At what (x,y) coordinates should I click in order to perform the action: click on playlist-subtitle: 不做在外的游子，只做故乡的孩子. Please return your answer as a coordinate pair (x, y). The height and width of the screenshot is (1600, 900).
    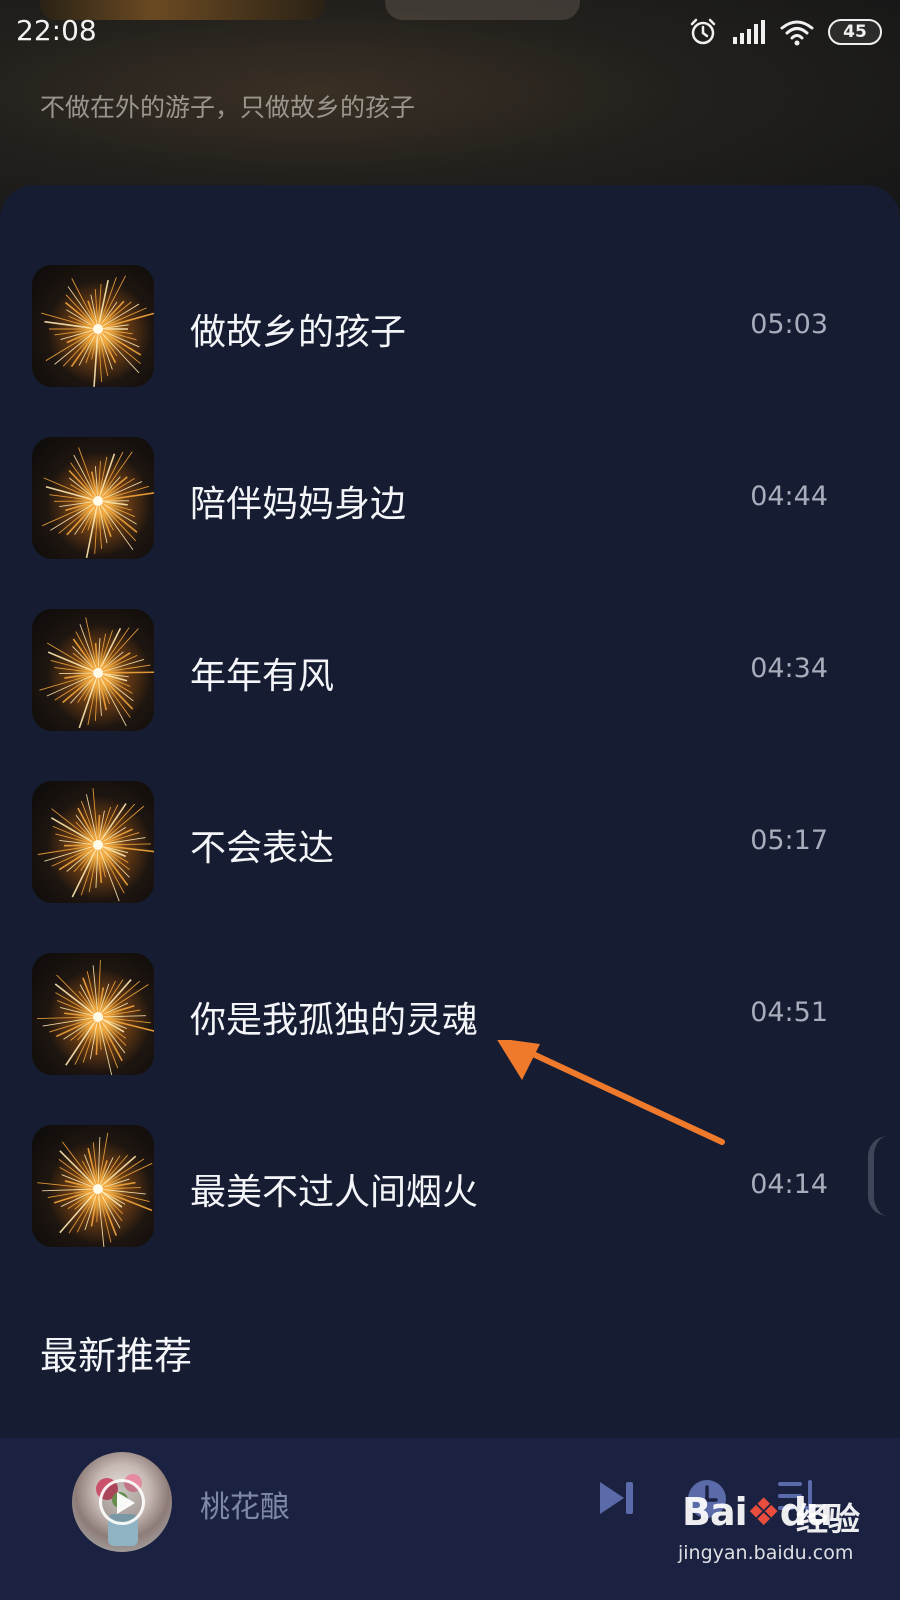
    Looking at the image, I should click on (228, 107).